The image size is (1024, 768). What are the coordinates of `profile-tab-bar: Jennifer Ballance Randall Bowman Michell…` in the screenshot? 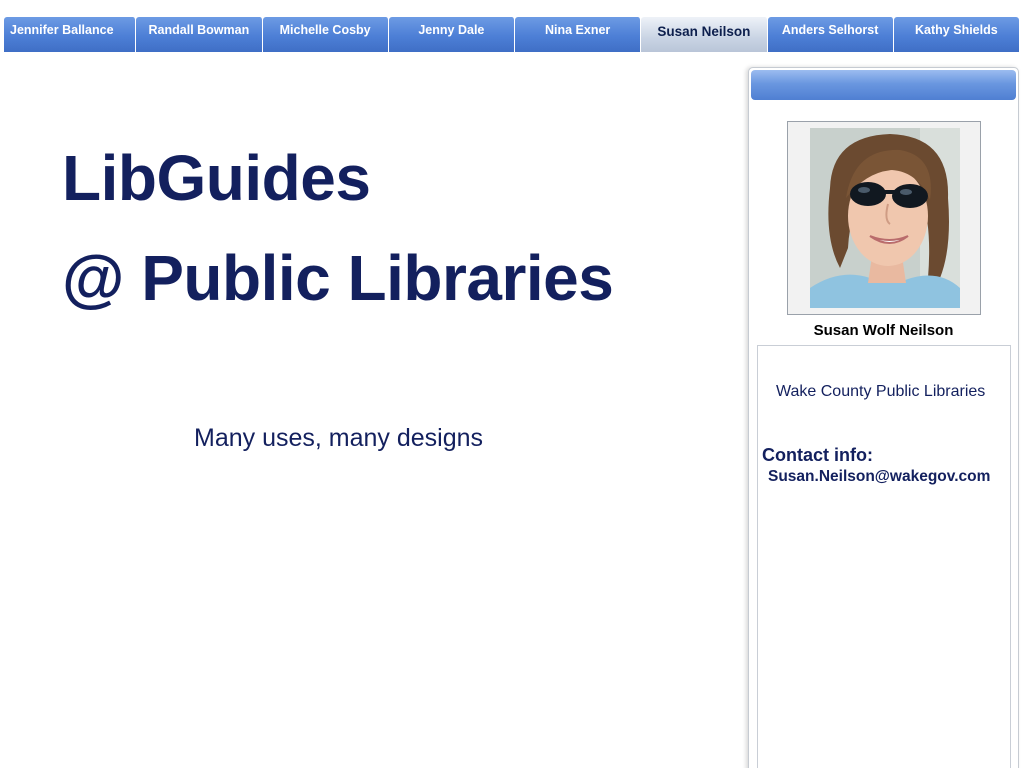 It's located at (511, 34).